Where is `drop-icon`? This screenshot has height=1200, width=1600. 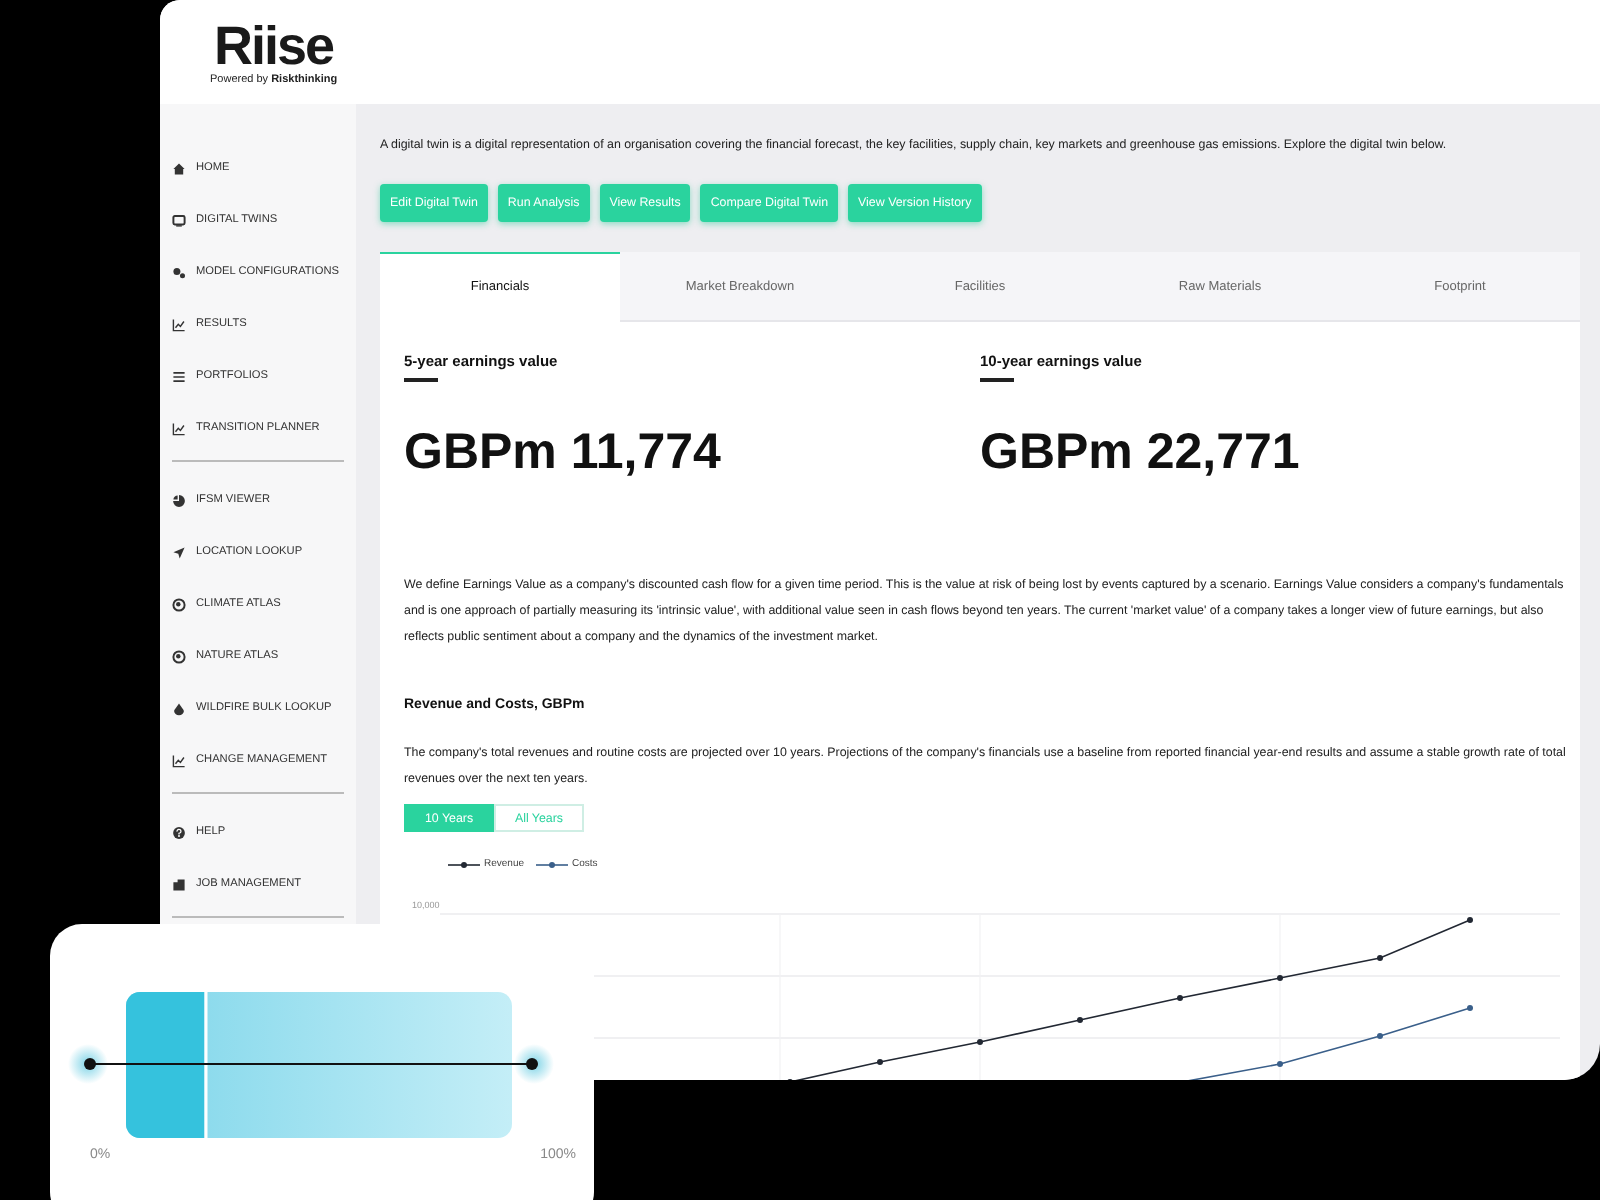
drop-icon is located at coordinates (179, 708).